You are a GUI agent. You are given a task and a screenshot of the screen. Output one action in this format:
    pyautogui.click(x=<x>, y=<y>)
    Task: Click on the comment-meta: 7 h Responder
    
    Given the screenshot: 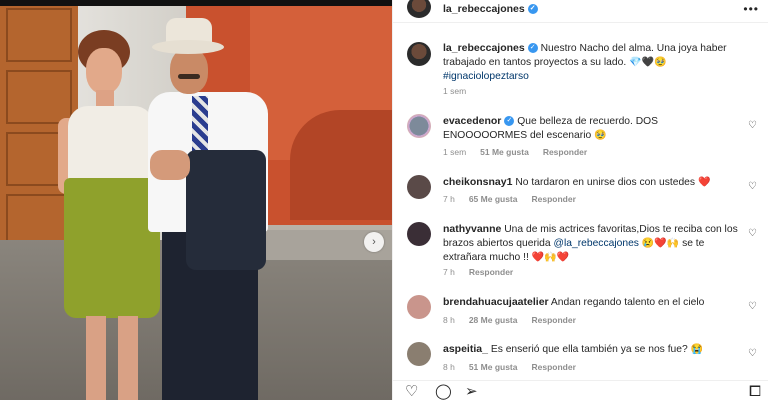 What is the action you would take?
    pyautogui.click(x=478, y=272)
    